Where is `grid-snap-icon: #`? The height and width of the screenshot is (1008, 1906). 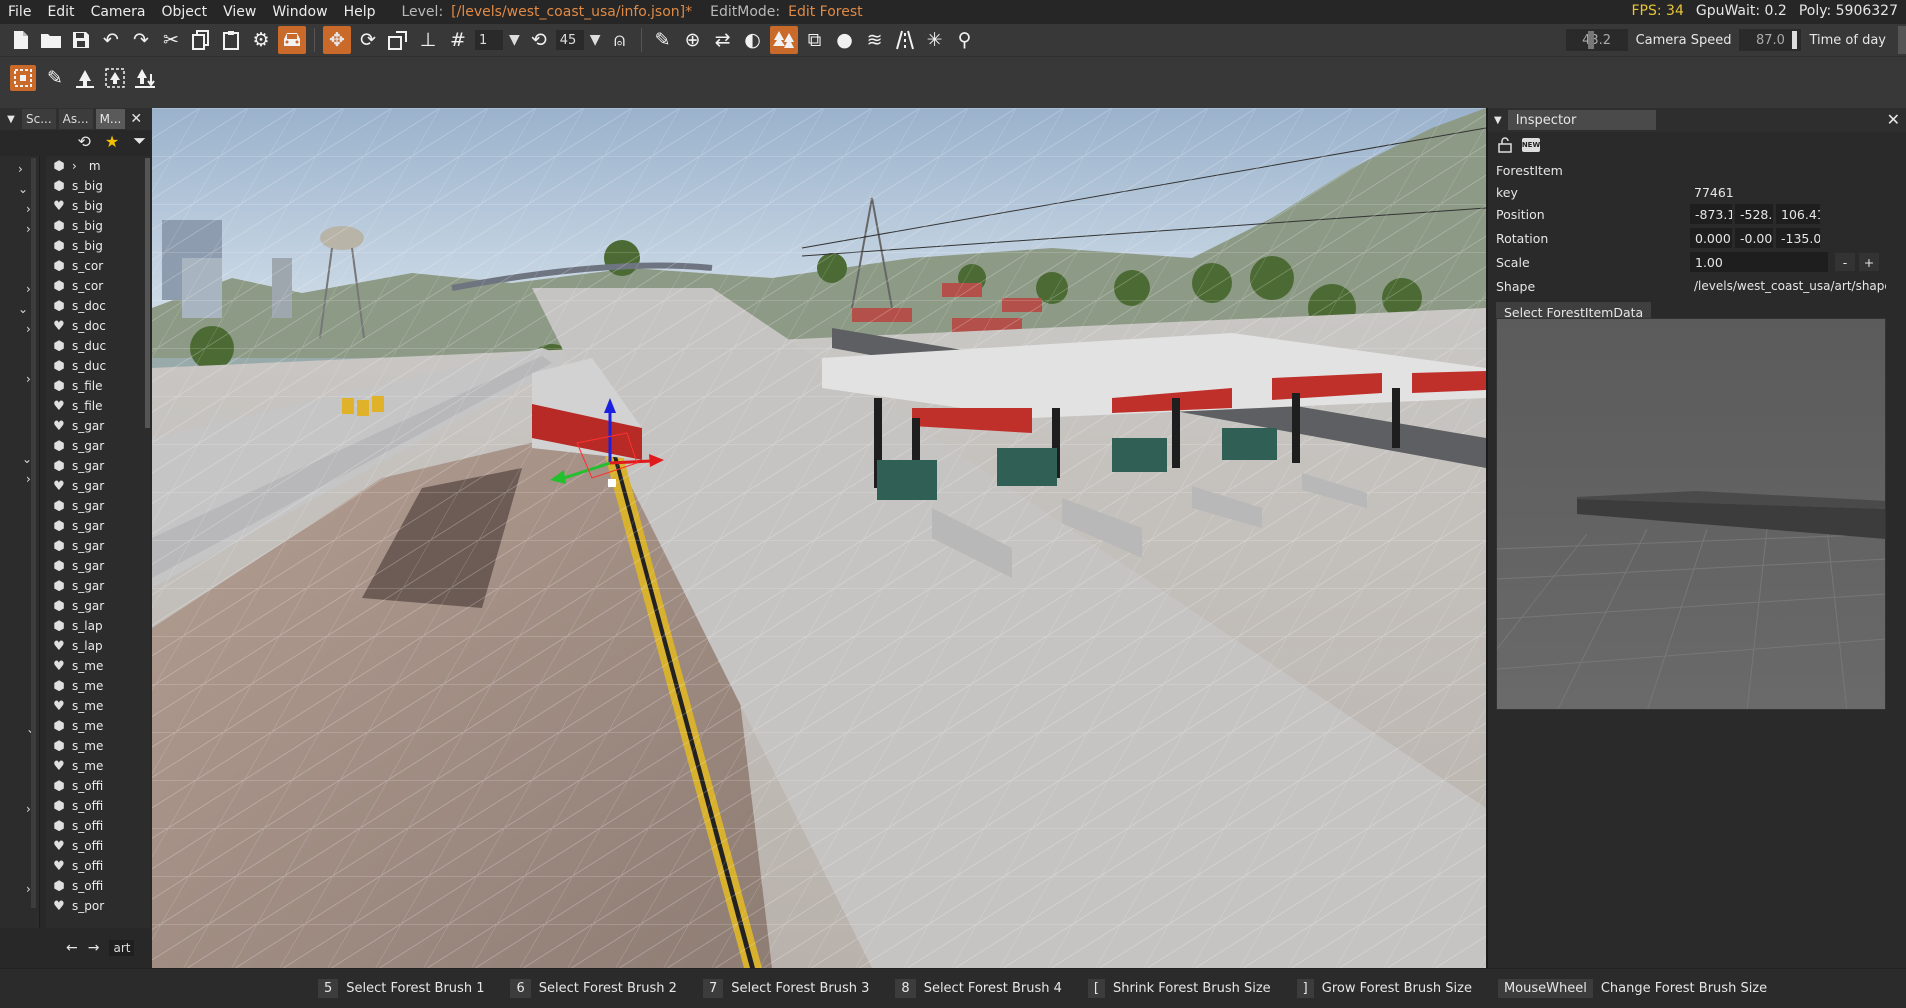 grid-snap-icon: # is located at coordinates (458, 40).